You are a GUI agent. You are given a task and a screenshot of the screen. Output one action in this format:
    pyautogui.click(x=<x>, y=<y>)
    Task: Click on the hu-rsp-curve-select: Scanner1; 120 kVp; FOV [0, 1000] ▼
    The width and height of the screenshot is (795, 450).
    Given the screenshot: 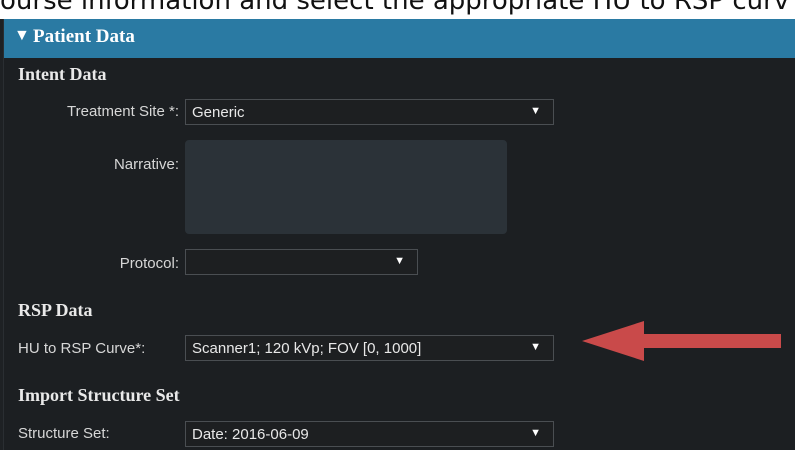 What is the action you would take?
    pyautogui.click(x=369, y=348)
    